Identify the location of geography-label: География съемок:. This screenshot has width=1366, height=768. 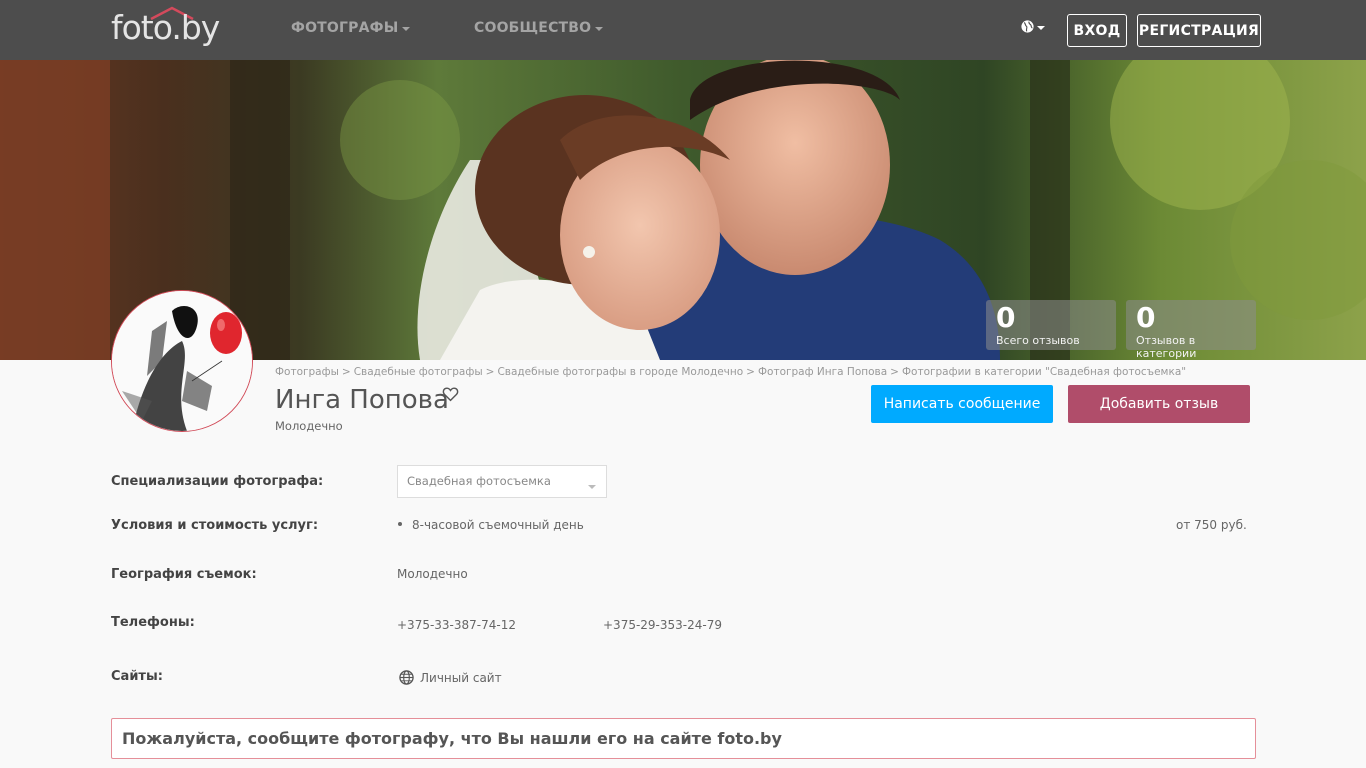
(184, 574).